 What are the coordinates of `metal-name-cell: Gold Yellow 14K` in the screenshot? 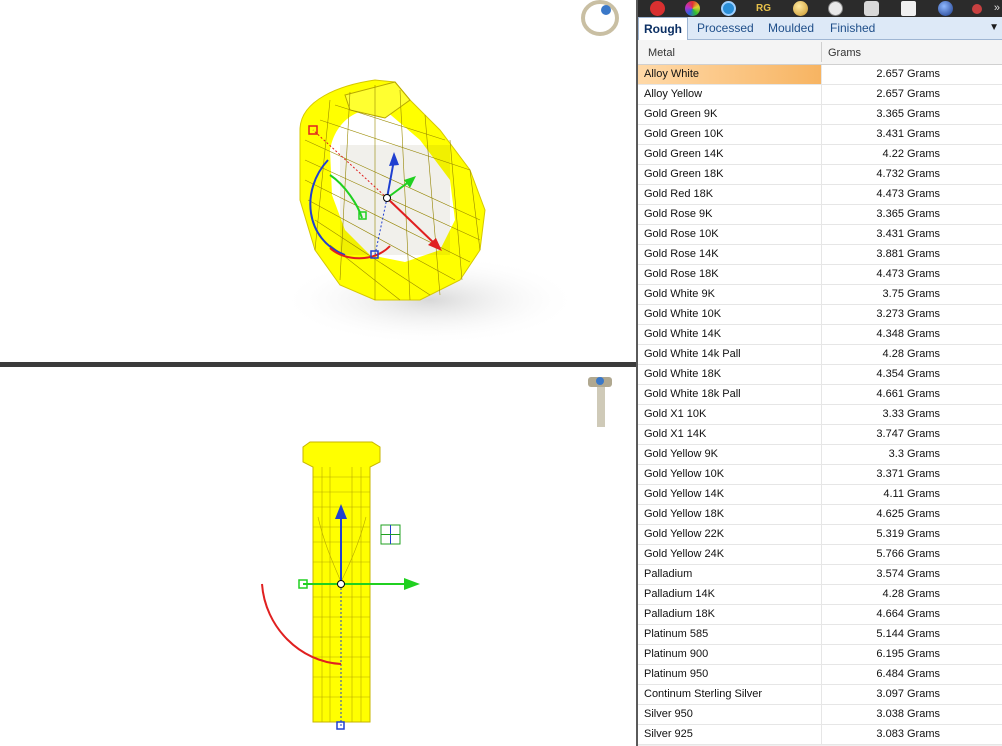 It's located at (684, 494).